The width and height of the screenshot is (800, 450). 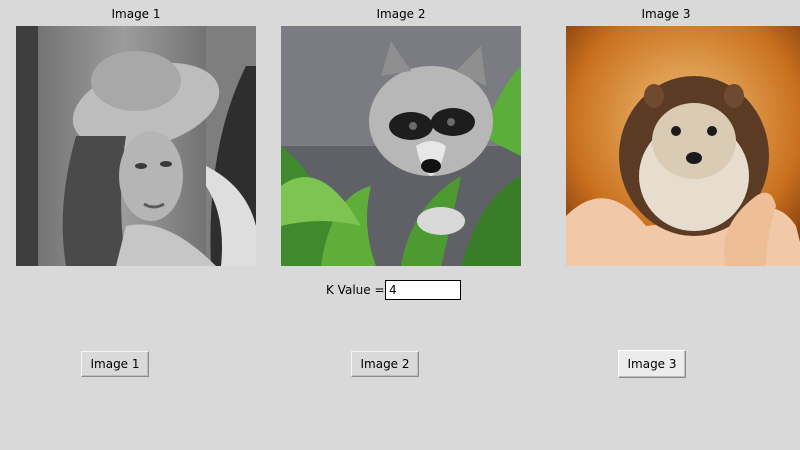 I want to click on image-3-button: Image 3, so click(x=652, y=364).